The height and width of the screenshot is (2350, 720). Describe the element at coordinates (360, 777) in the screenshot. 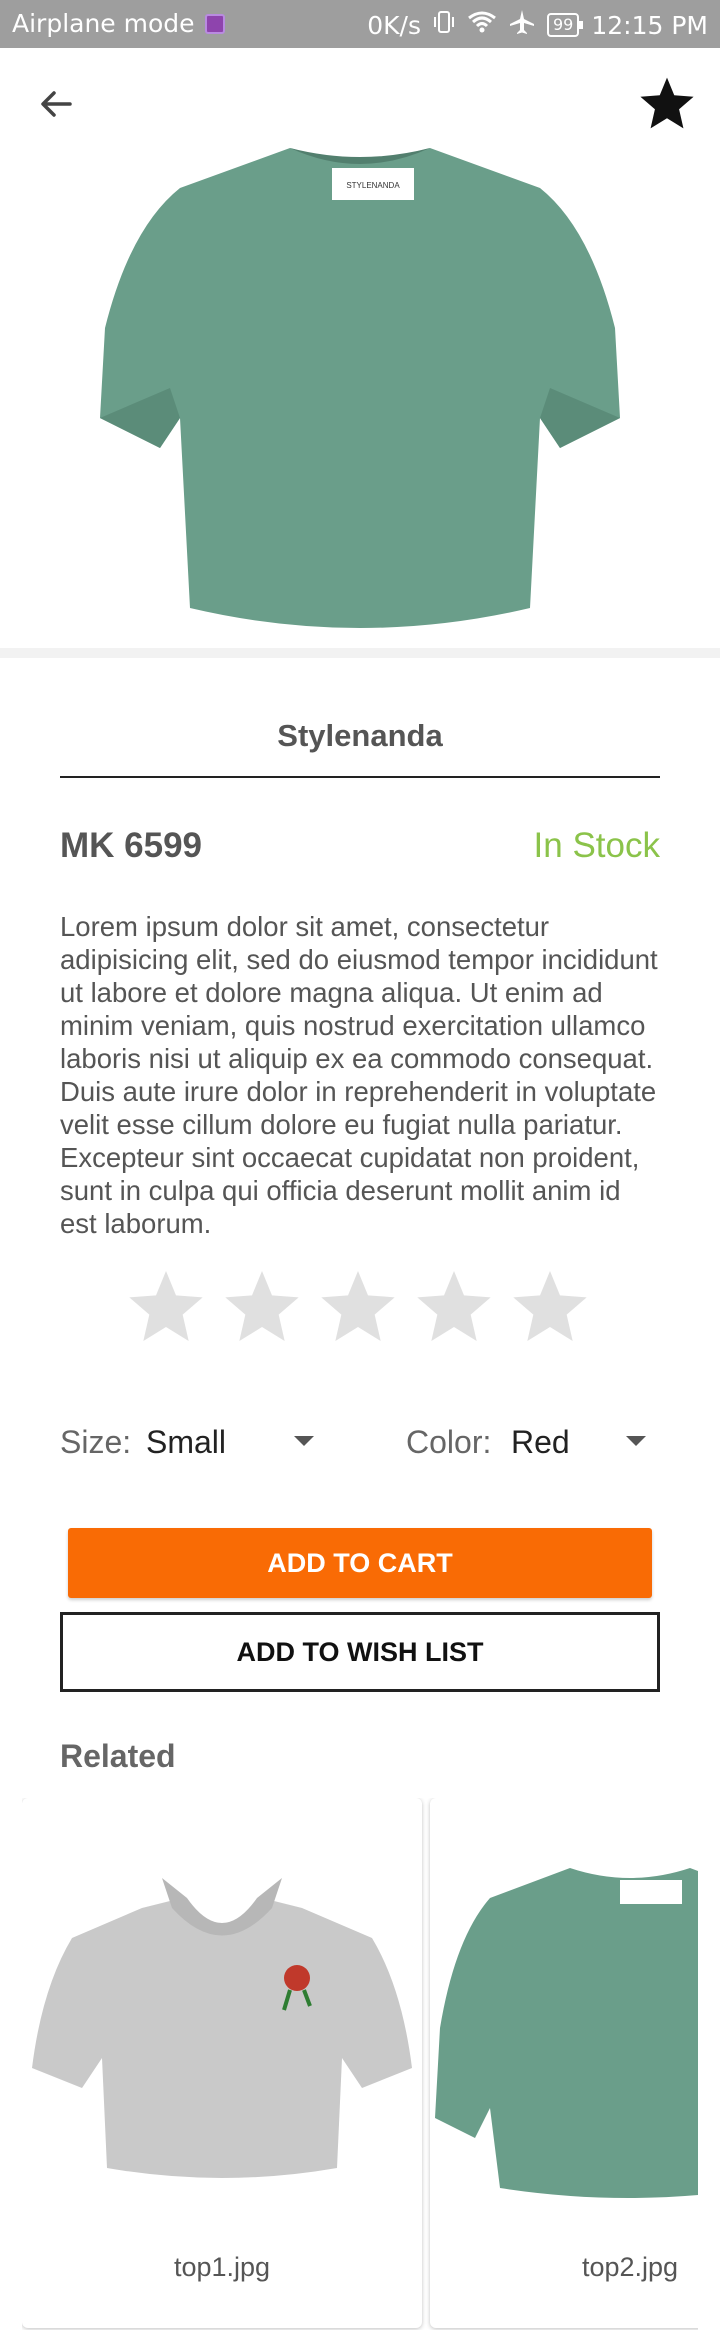

I see `brand-divider` at that location.